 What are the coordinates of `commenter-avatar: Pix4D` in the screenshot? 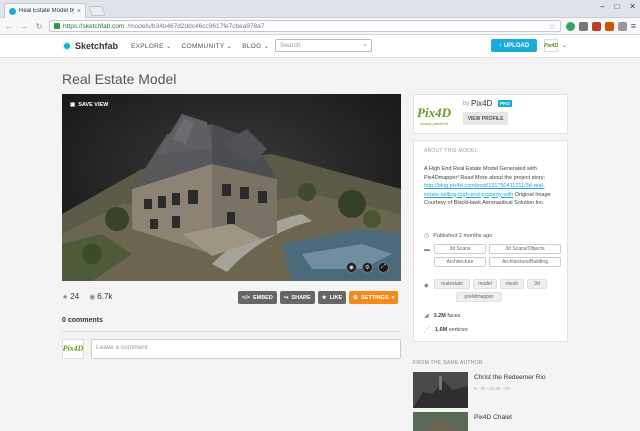 It's located at (73, 349).